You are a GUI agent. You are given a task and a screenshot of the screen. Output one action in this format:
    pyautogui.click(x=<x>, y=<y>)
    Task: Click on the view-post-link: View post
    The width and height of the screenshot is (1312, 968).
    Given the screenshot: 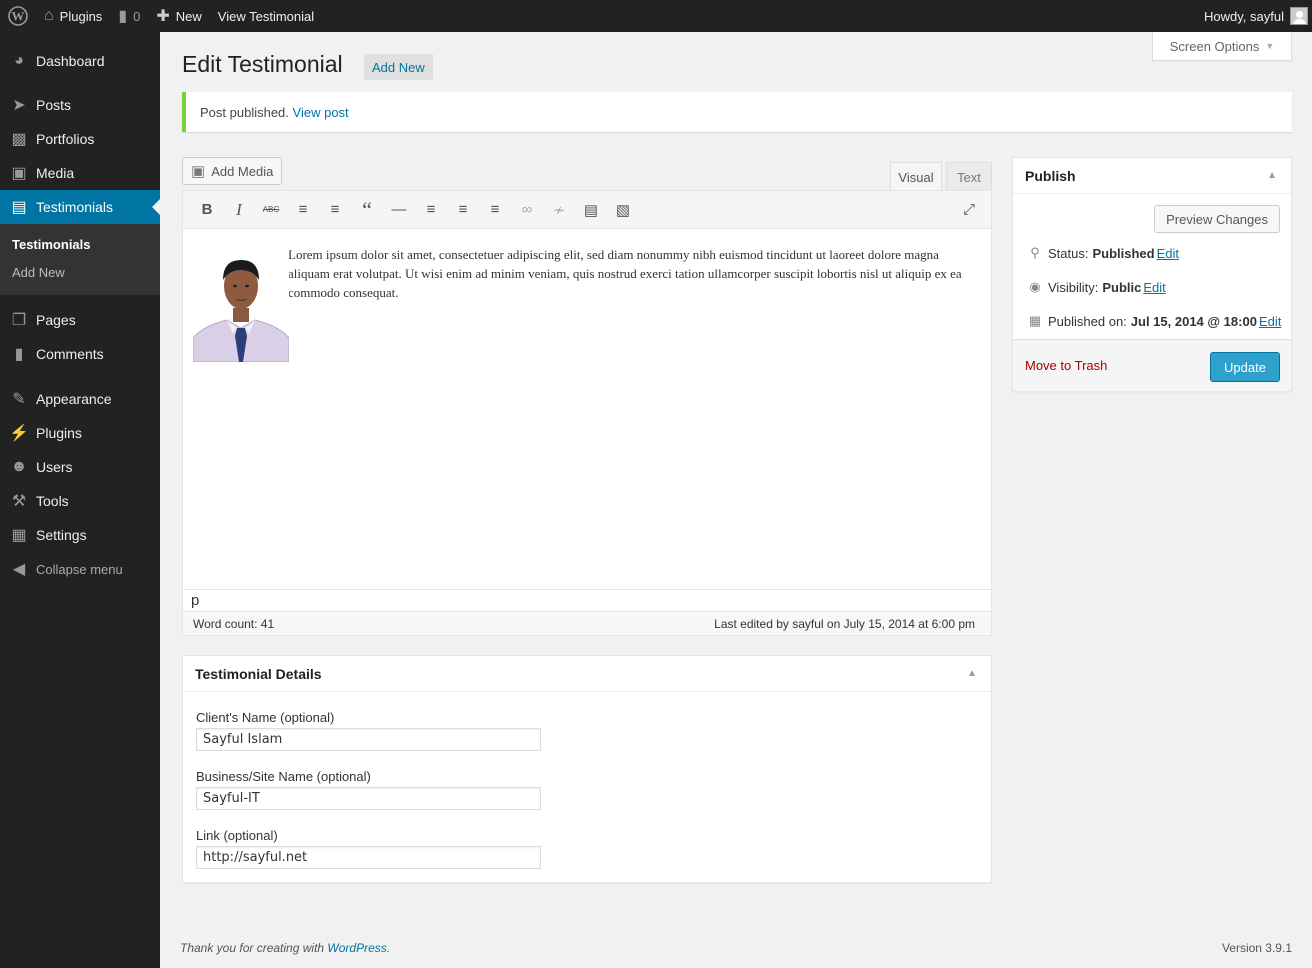 What is the action you would take?
    pyautogui.click(x=321, y=112)
    